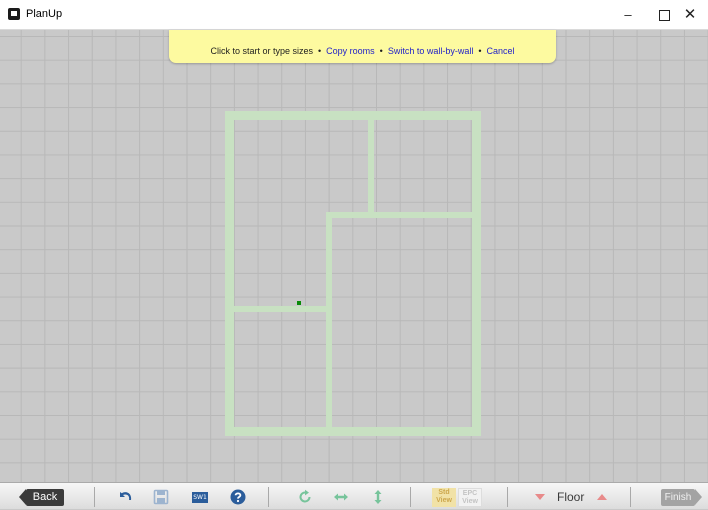  What do you see at coordinates (664, 16) in the screenshot?
I see `maximize-icon` at bounding box center [664, 16].